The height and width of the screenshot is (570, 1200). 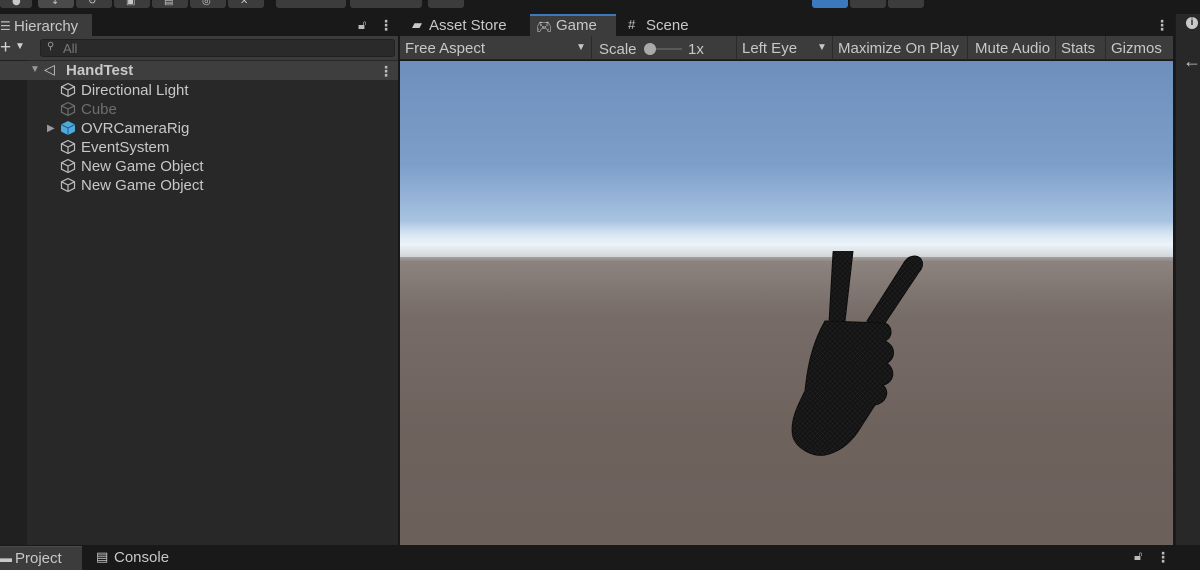 I want to click on hierarchy-toolbar: + ▼ ⚲ All, so click(x=199, y=48).